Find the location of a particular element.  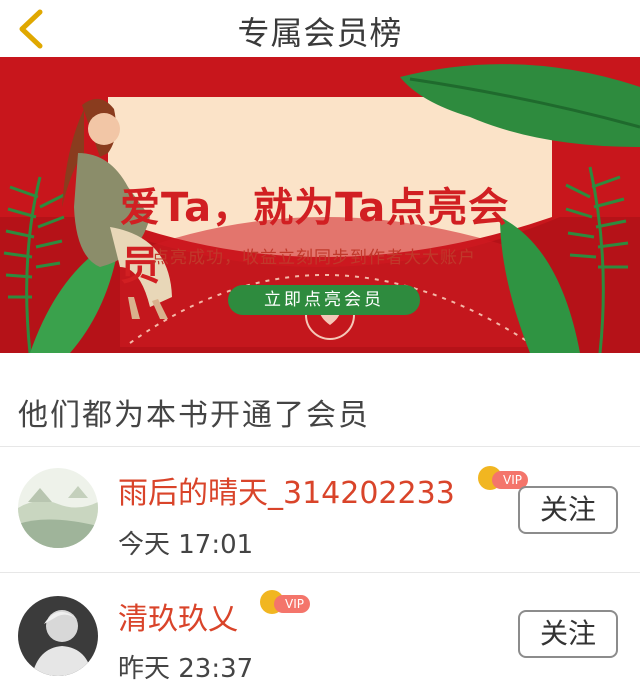

page-title: 专属会员榜 is located at coordinates (320, 33).